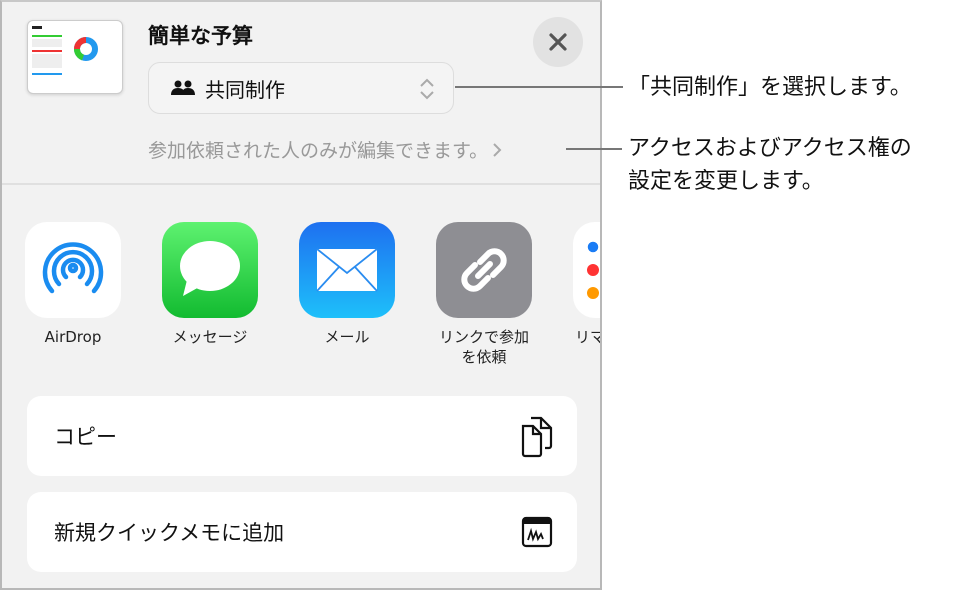 The image size is (969, 590). Describe the element at coordinates (587, 337) in the screenshot. I see `app-label: リマ` at that location.